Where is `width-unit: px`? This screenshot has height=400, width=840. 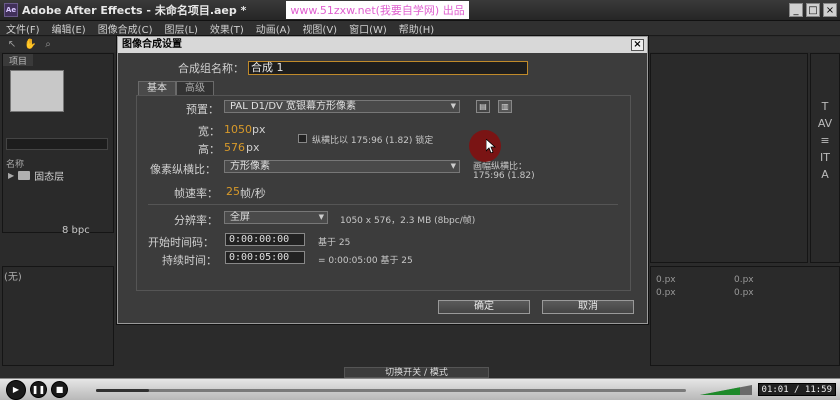
width-unit: px is located at coordinates (259, 129).